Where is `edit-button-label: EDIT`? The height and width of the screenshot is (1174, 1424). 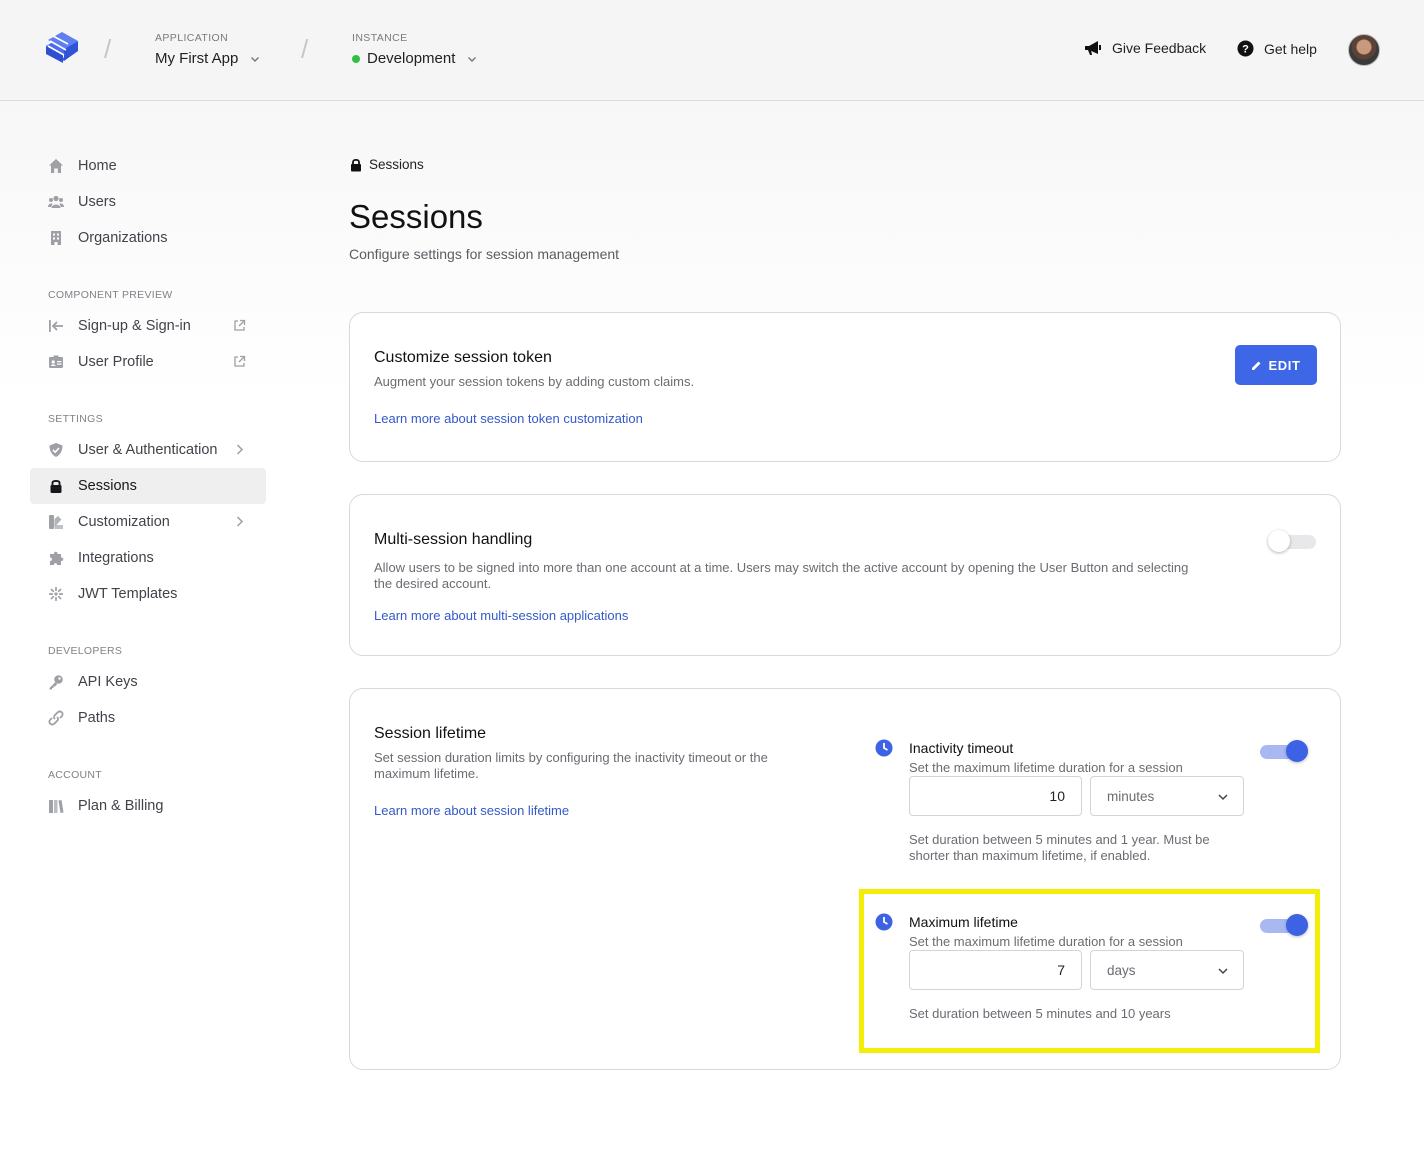 edit-button-label: EDIT is located at coordinates (1284, 365).